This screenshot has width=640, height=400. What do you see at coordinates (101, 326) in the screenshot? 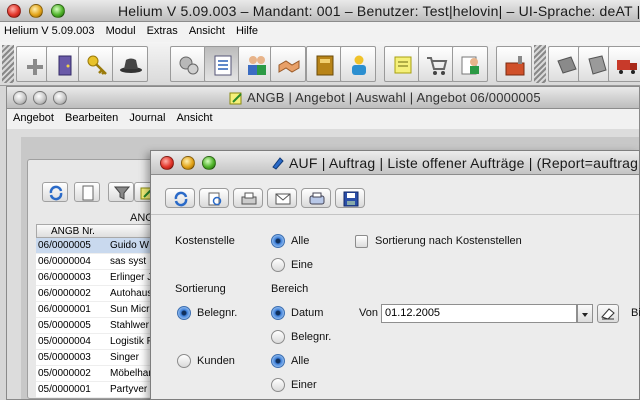
I see `table-row: 05/0000005 Stahlwer` at bounding box center [101, 326].